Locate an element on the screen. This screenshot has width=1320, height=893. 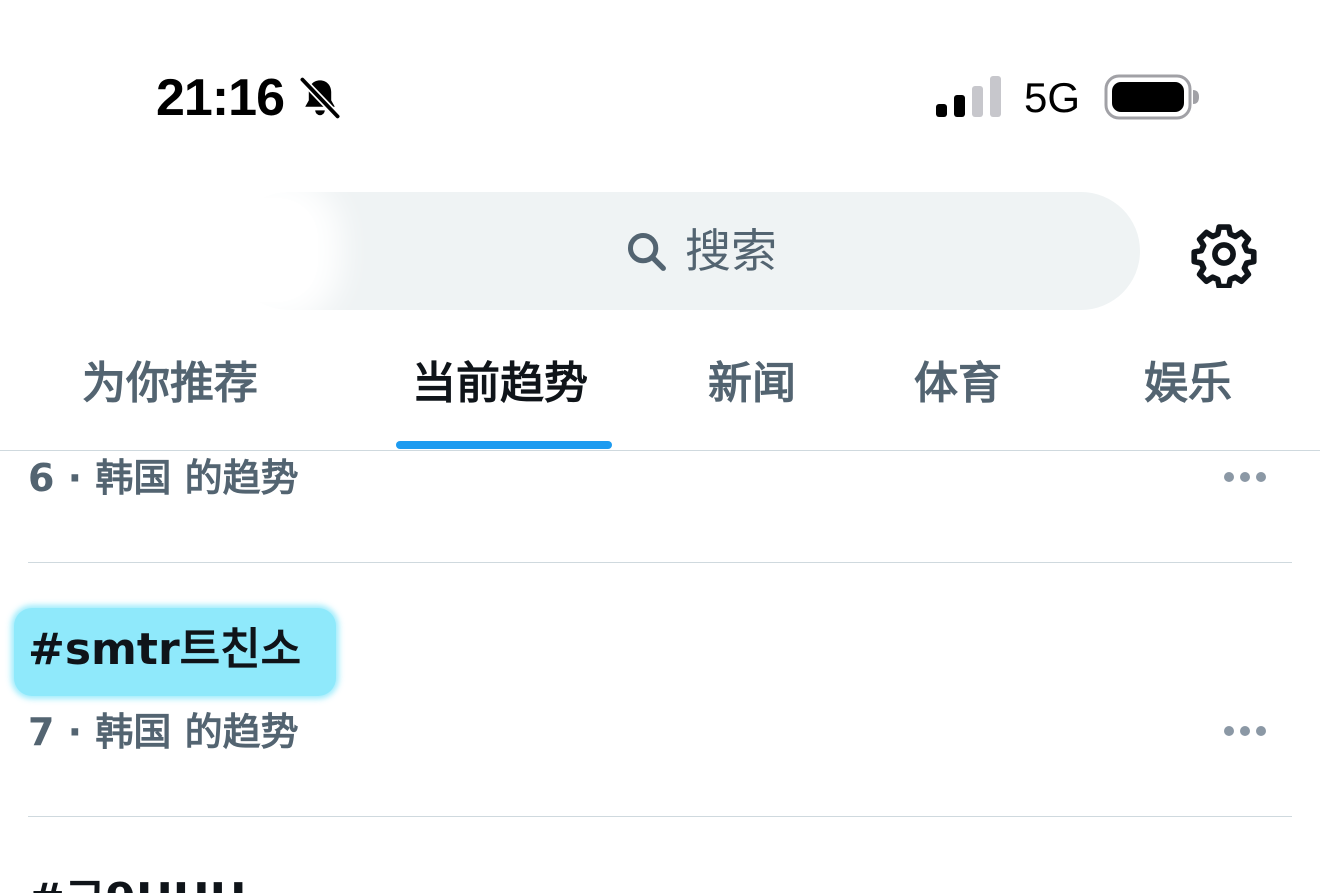
status-time: 21:16 is located at coordinates (220, 98).